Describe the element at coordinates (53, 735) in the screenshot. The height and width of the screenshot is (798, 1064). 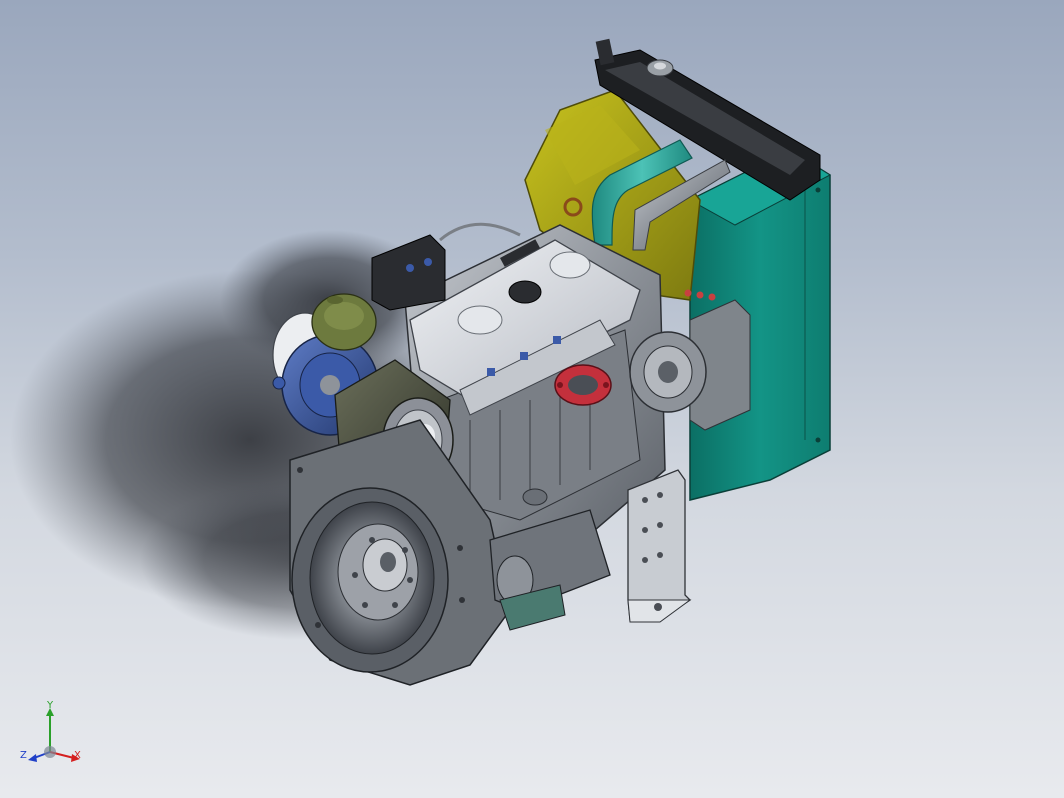
I see `orientation-triad: Y X Z` at that location.